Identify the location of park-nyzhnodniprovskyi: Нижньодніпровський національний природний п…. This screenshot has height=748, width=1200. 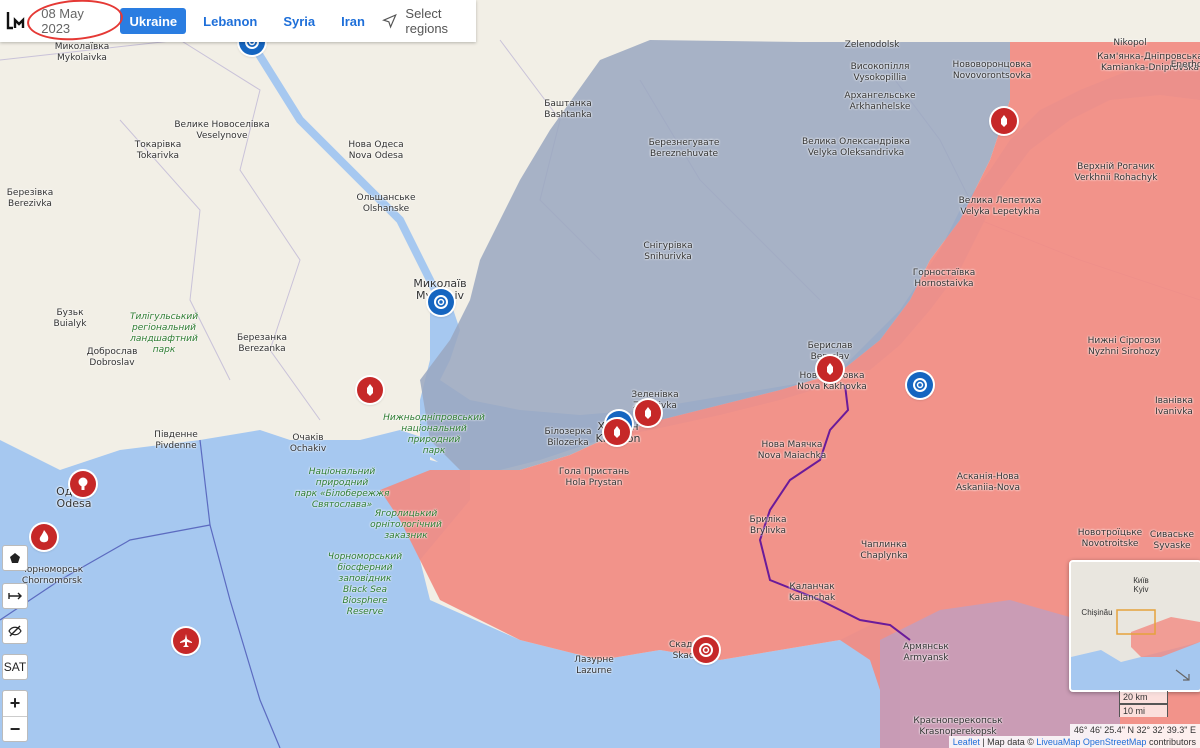
(434, 434).